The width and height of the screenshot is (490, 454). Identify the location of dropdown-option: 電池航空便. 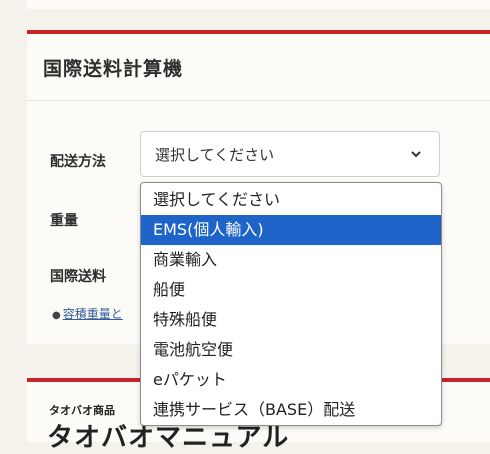
(291, 350).